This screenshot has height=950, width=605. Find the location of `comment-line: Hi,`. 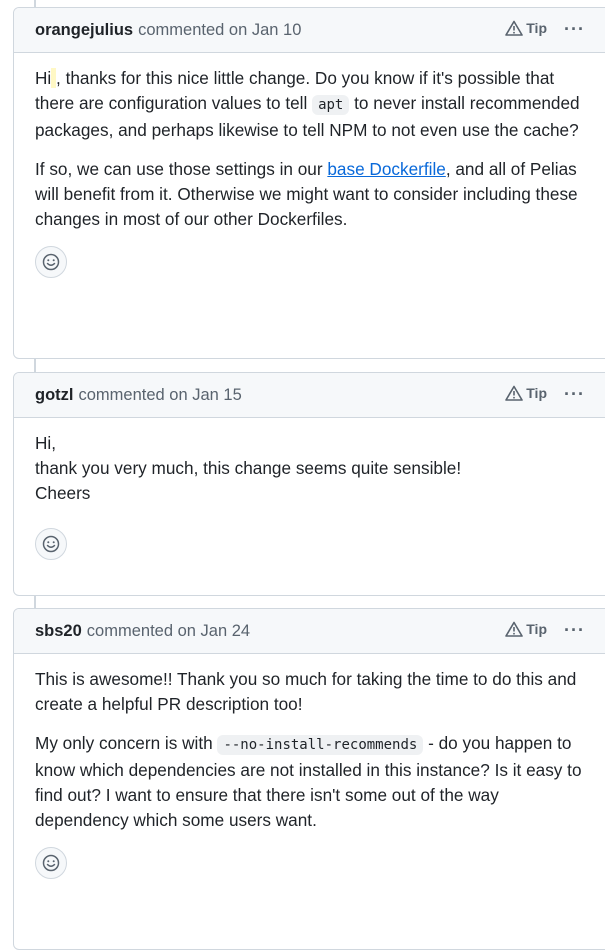

comment-line: Hi, is located at coordinates (46, 443).